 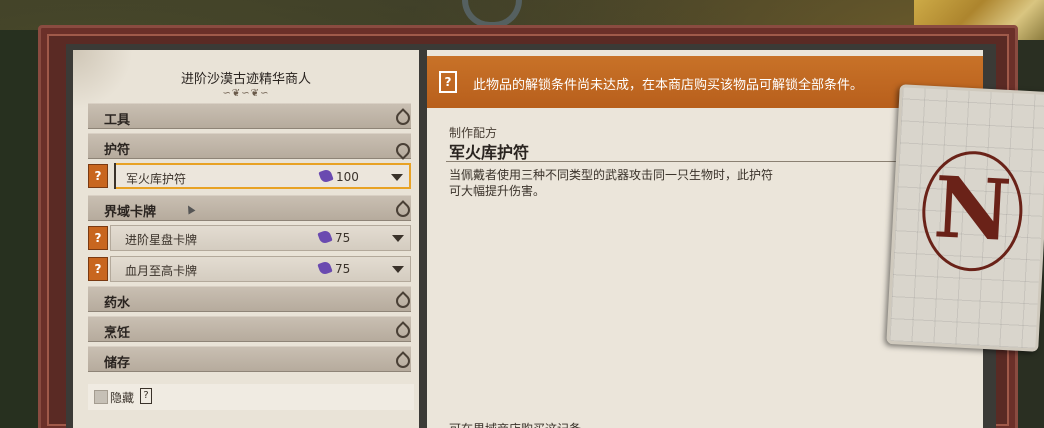 I want to click on pillar-left, so click(x=19, y=229).